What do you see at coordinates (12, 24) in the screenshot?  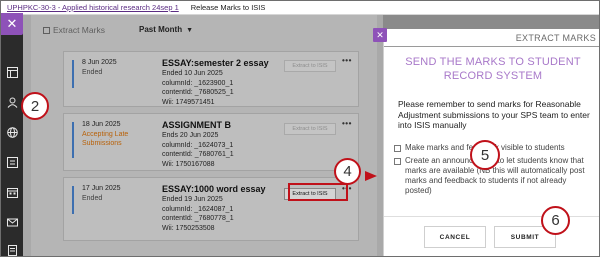 I see `close-left-icon: ✕` at bounding box center [12, 24].